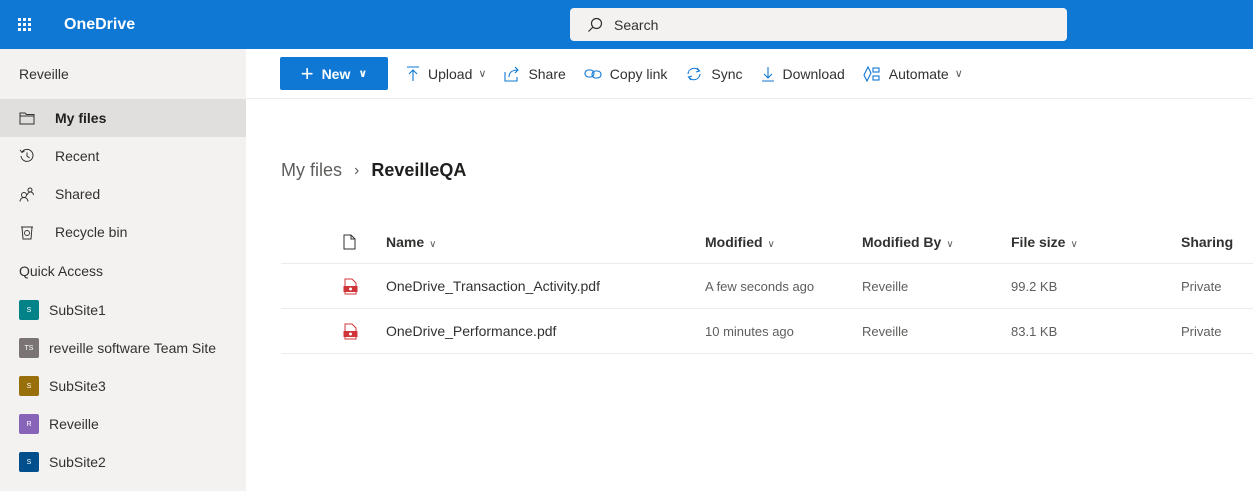 The width and height of the screenshot is (1253, 491). Describe the element at coordinates (349, 241) in the screenshot. I see `document-icon` at that location.